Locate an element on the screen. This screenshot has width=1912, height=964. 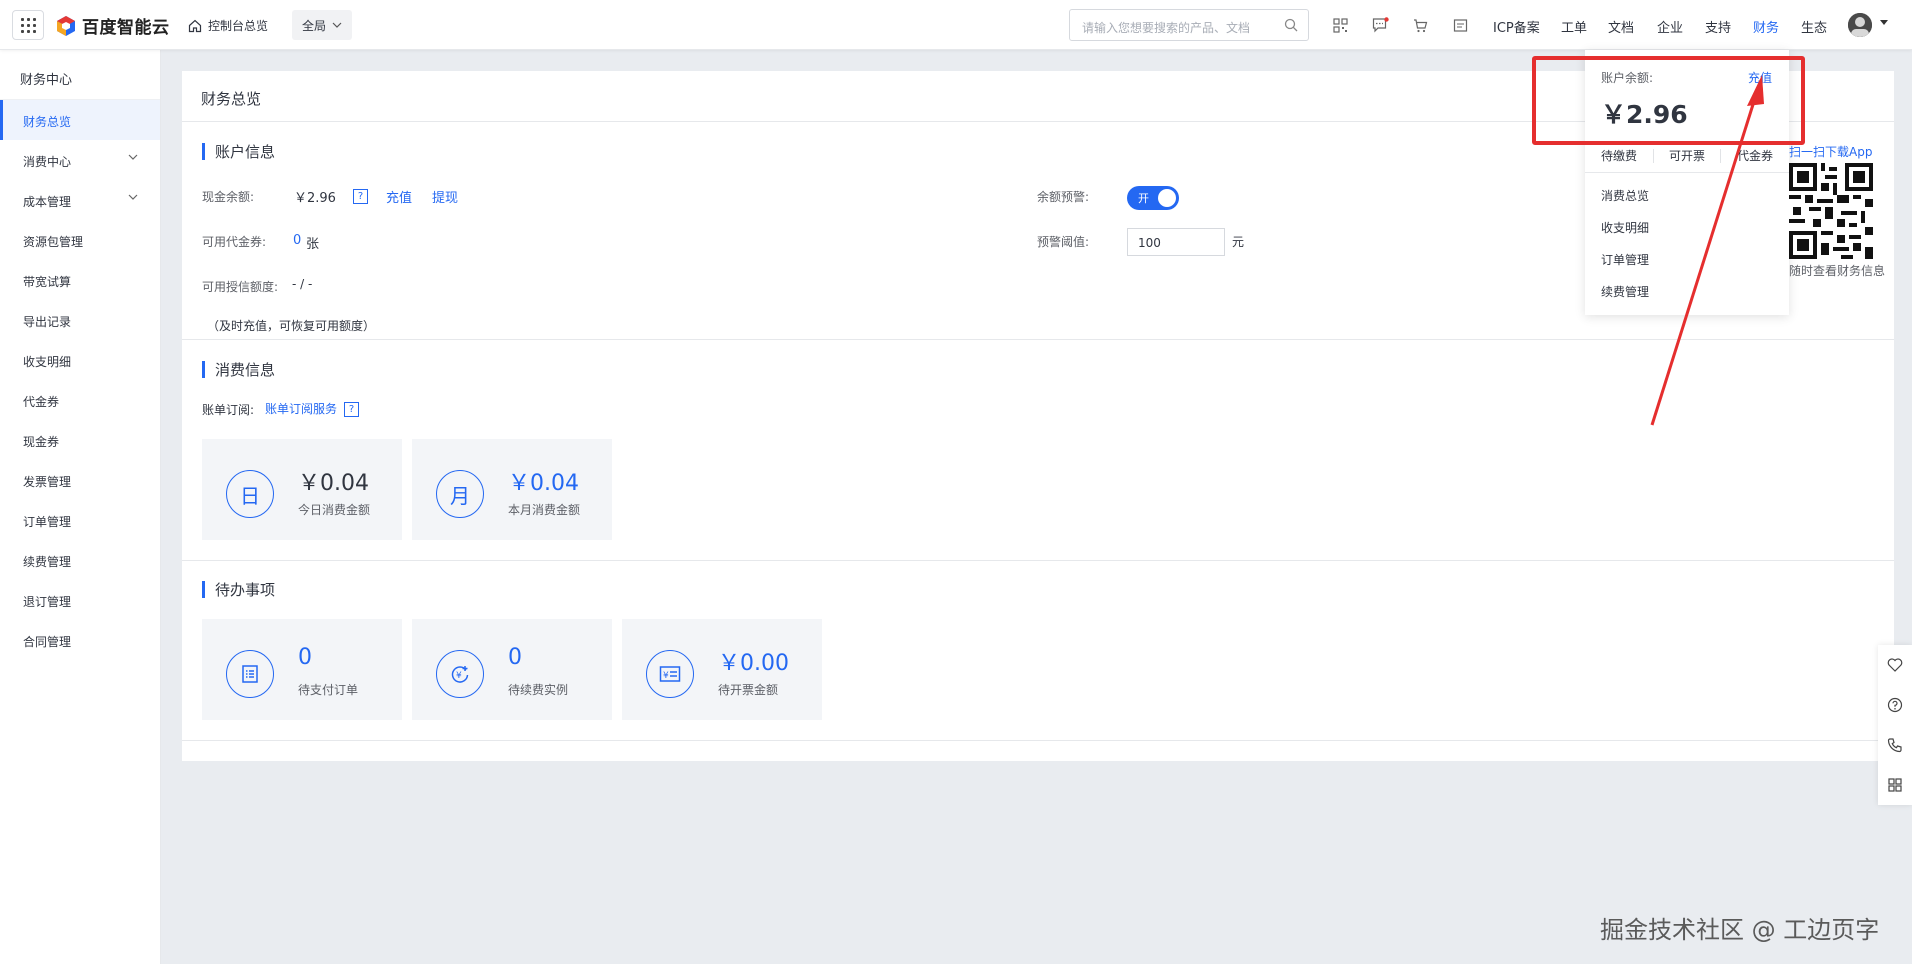
pending-invoice-card: ¥ ￥0.00 待开票金额 is located at coordinates (722, 669).